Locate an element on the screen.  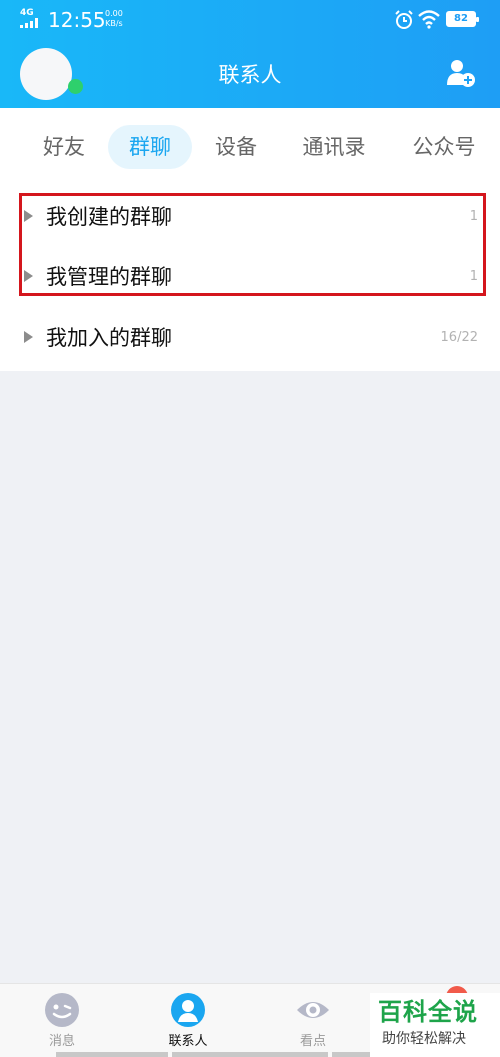
message-icon is located at coordinates (62, 1010).